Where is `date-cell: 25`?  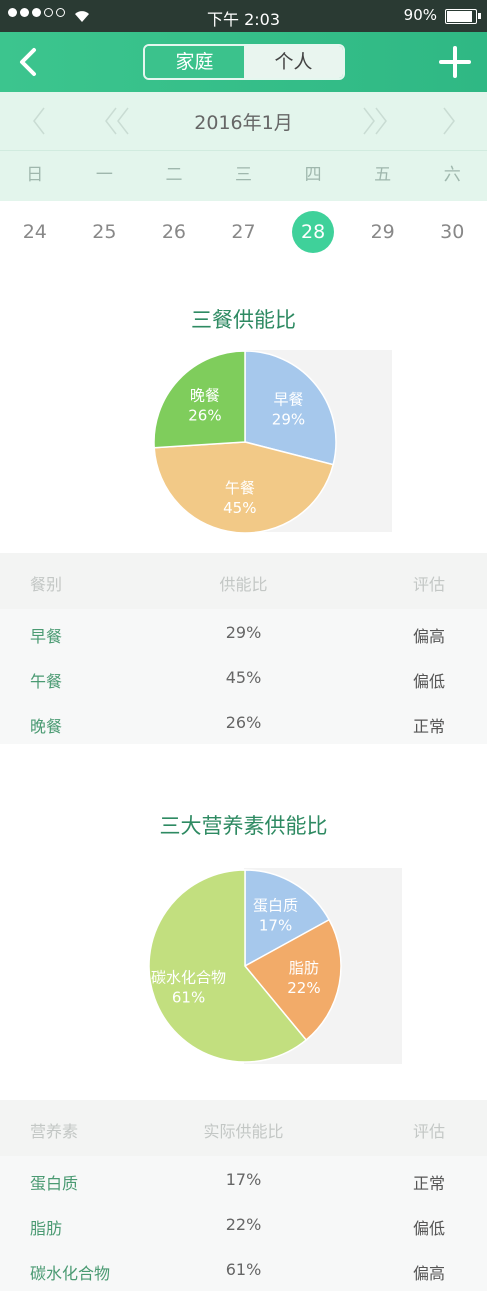 date-cell: 25 is located at coordinates (105, 232).